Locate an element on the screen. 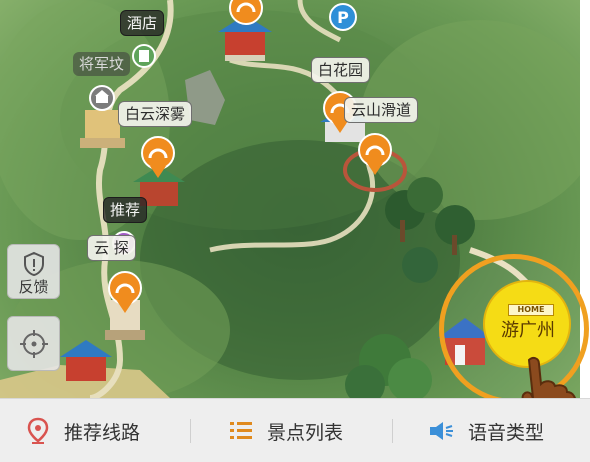 Image resolution: width=590 pixels, height=462 pixels. tab-attraction-list: 景点列表 is located at coordinates (286, 430).